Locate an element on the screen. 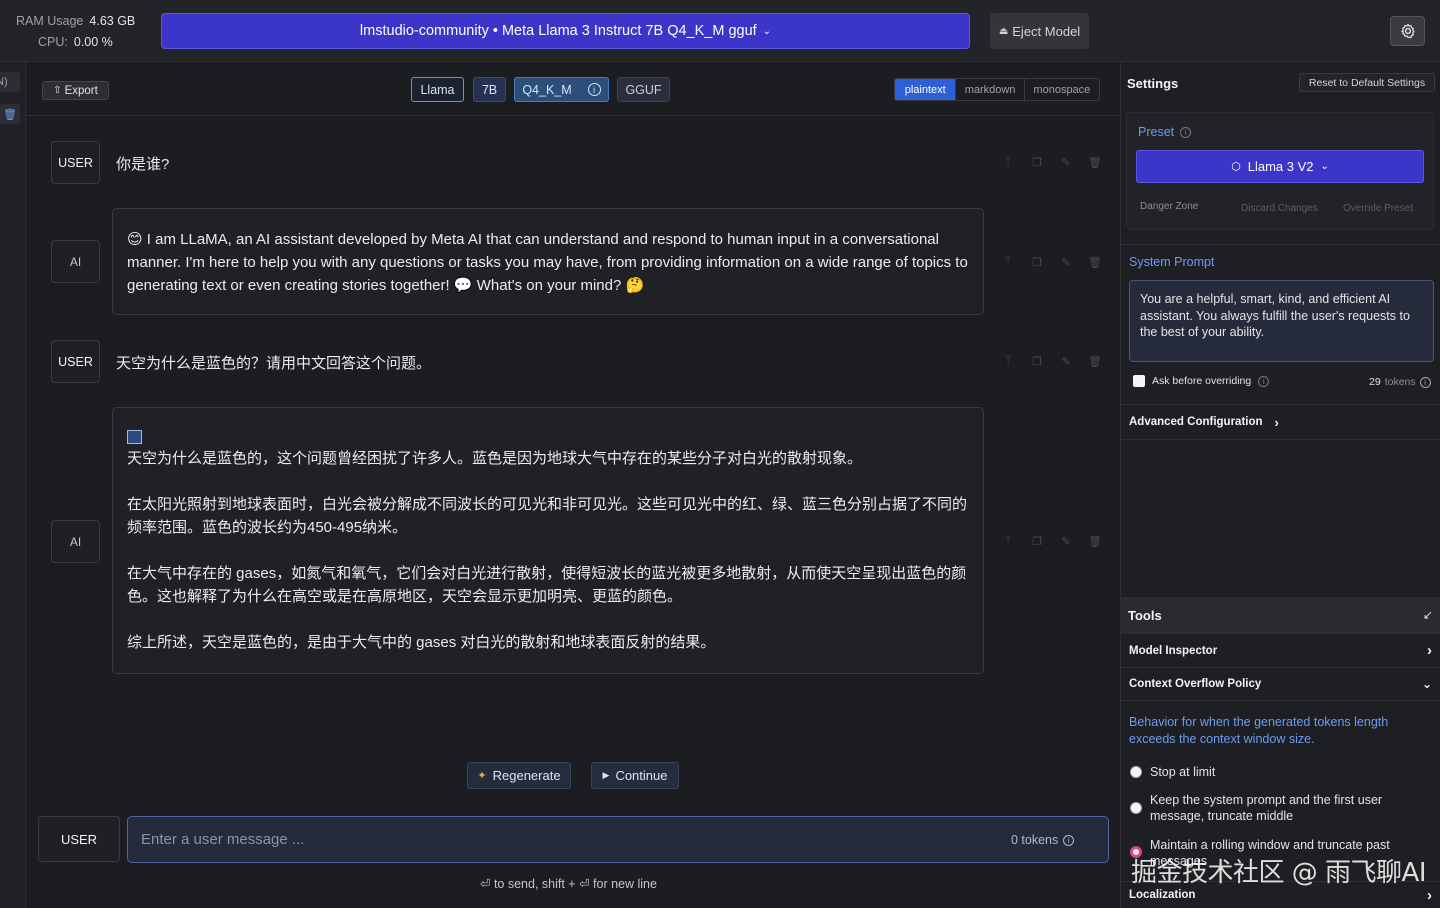 Image resolution: width=1440 pixels, height=908 pixels. watermark: 掘金技术社区 @ 雨飞聊AI is located at coordinates (1278, 873).